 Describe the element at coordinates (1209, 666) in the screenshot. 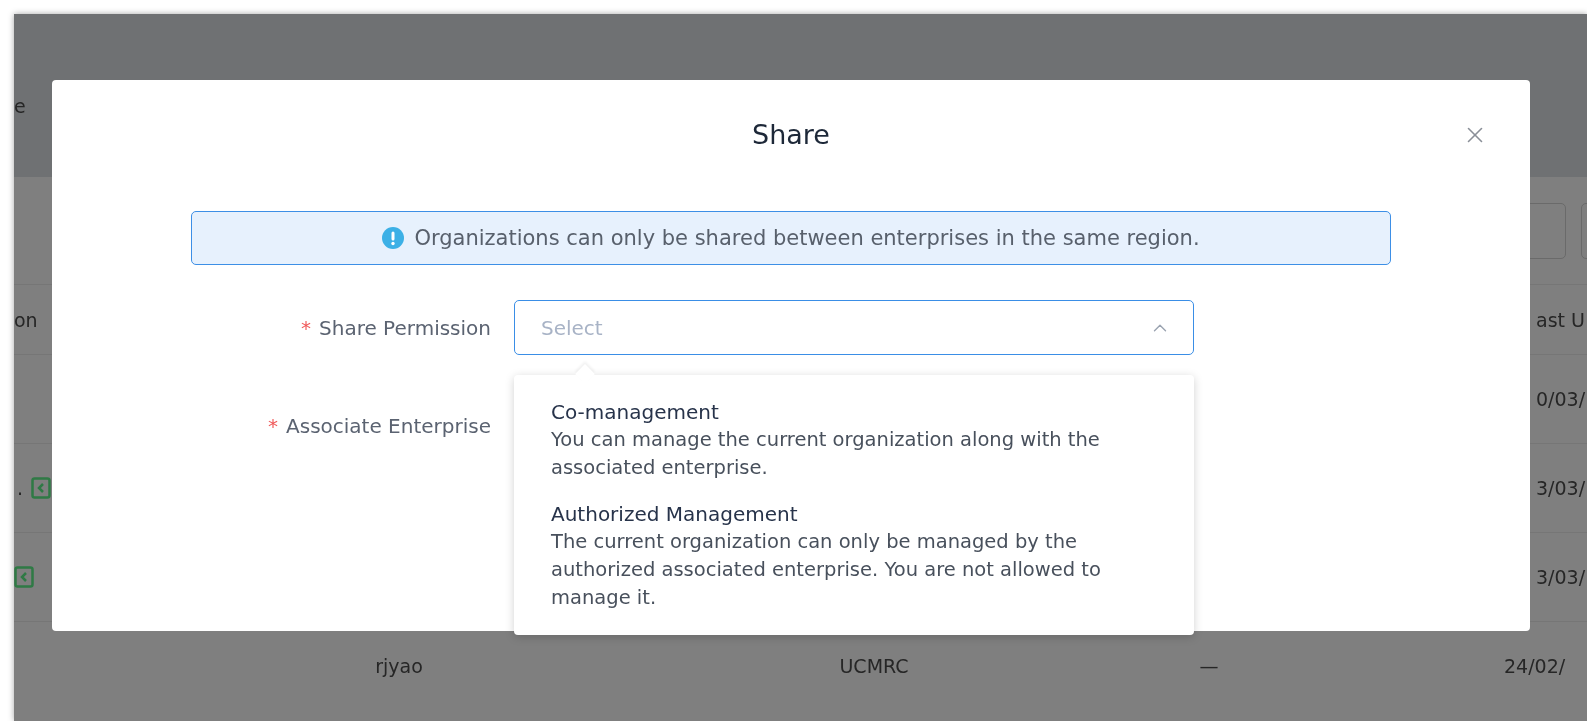

I see `table-cell: —` at that location.